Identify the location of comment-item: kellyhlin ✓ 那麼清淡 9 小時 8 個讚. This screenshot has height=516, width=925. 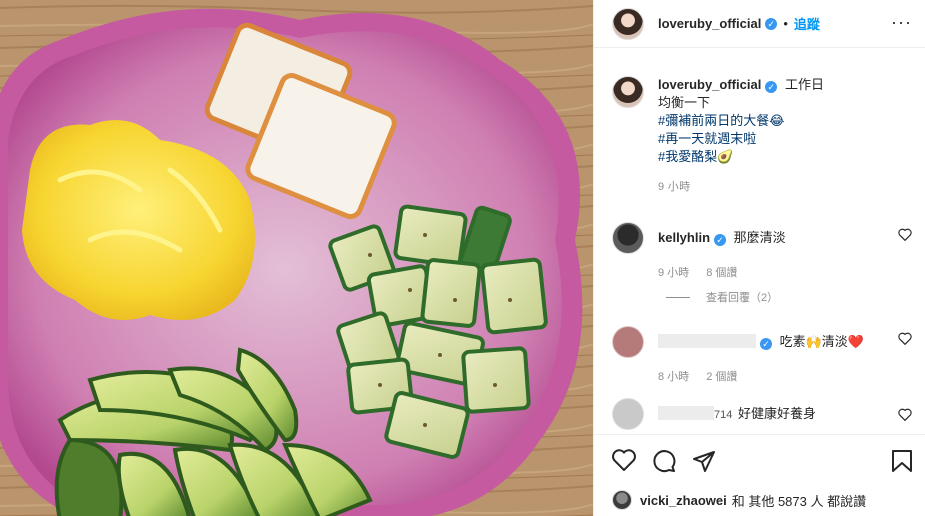
(767, 251).